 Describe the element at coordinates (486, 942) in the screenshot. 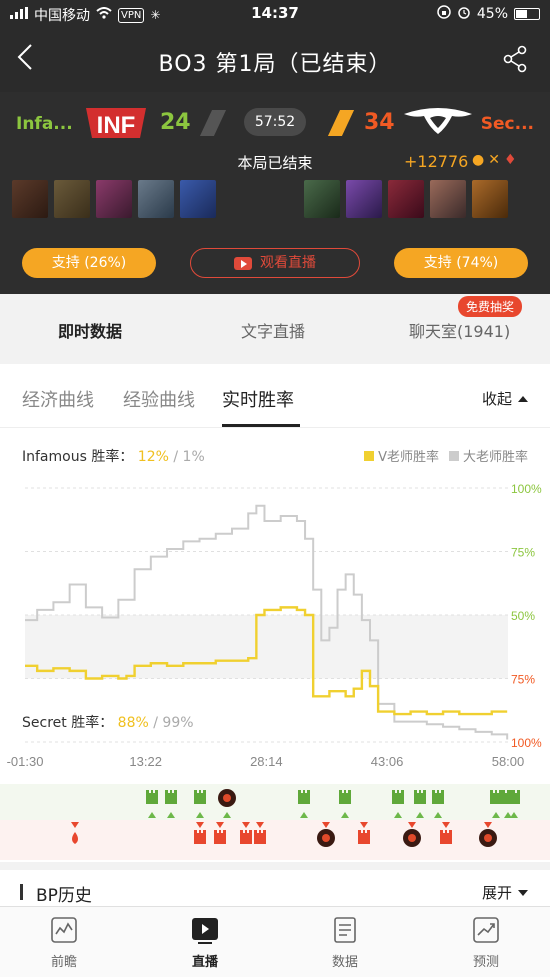

I see `nav-predict: 预测` at that location.